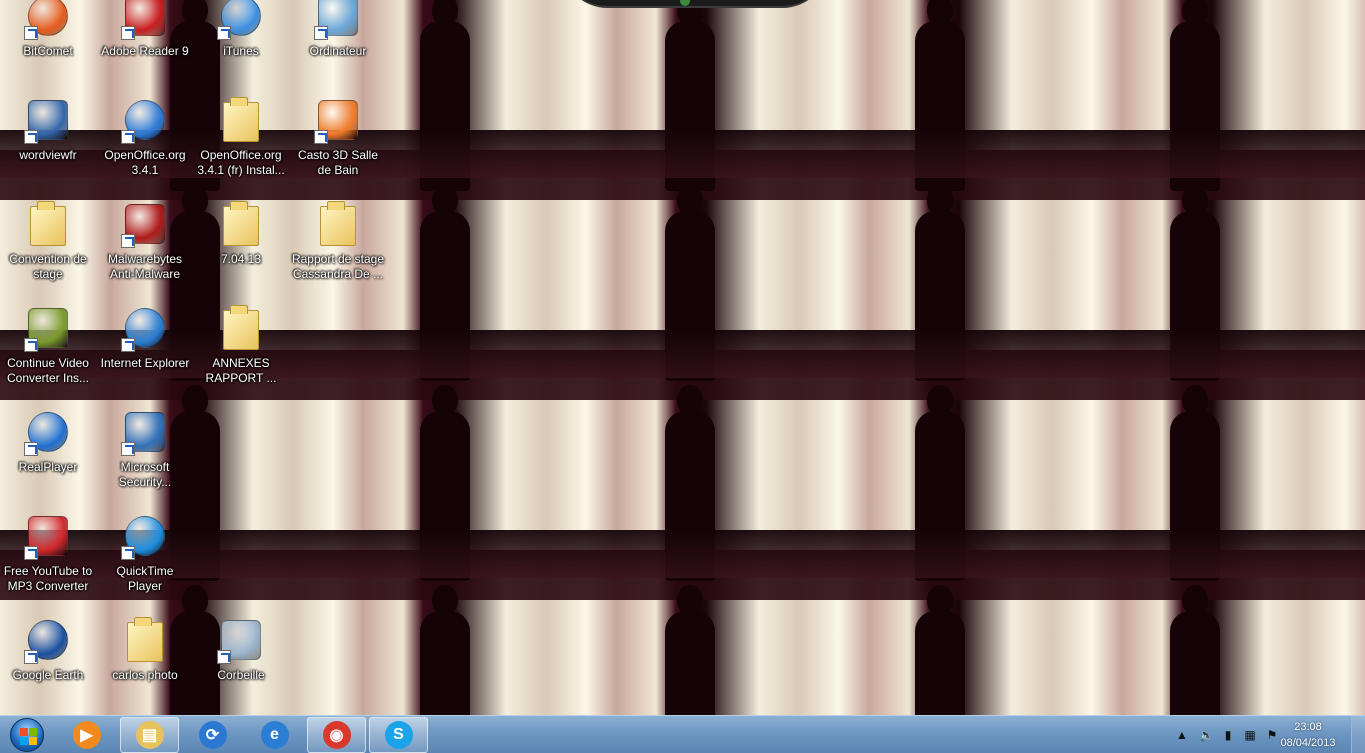 Image resolution: width=1365 pixels, height=753 pixels. What do you see at coordinates (241, 675) in the screenshot?
I see `desktop-icon-label: Corbeille` at bounding box center [241, 675].